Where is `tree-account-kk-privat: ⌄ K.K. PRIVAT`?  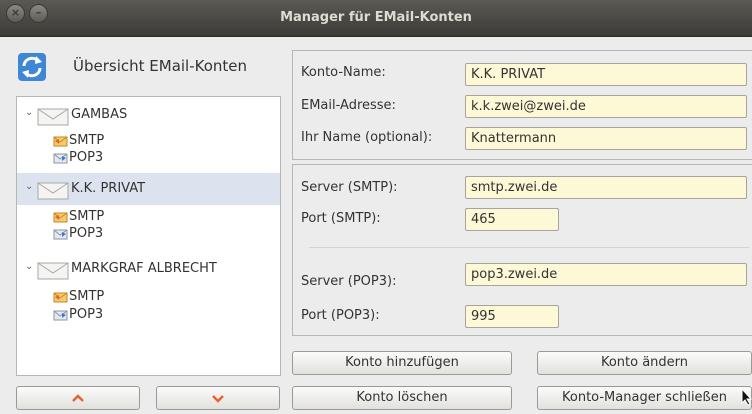 tree-account-kk-privat: ⌄ K.K. PRIVAT is located at coordinates (148, 189).